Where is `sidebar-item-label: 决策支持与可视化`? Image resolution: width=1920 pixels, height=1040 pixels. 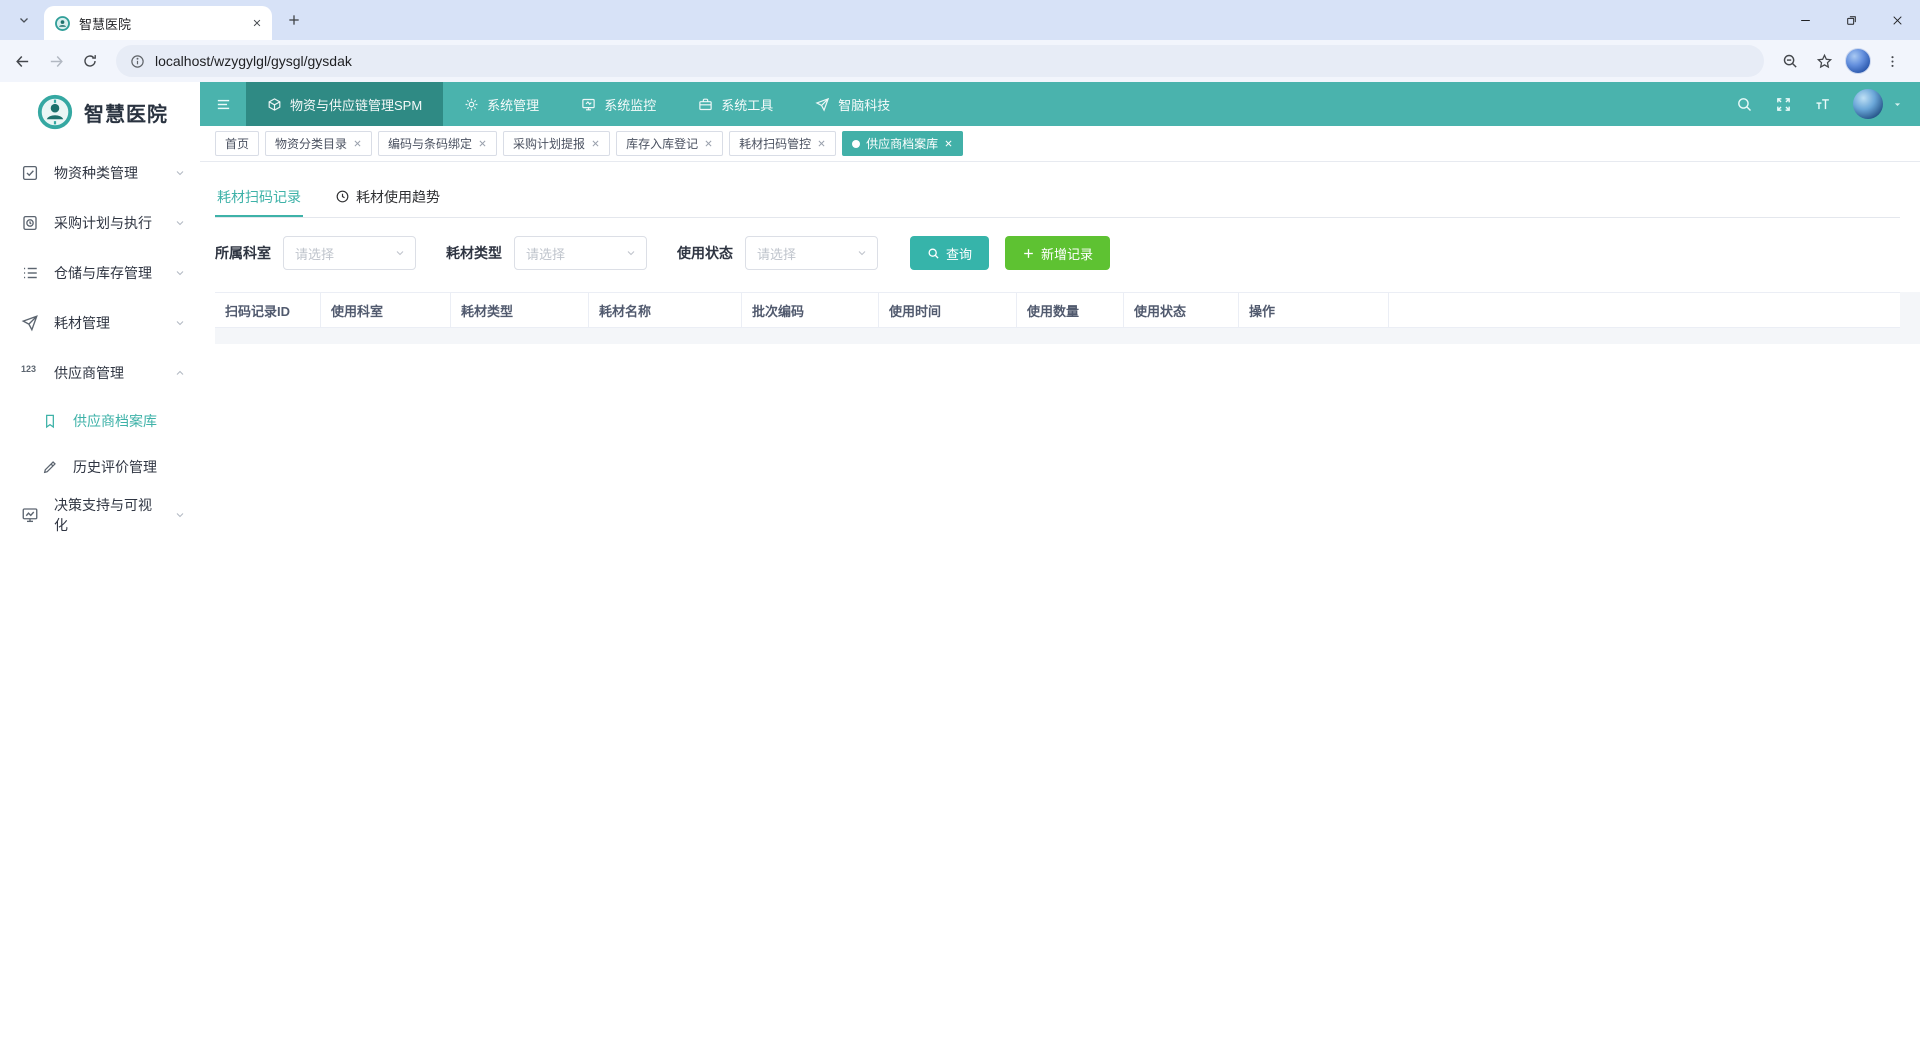 sidebar-item-label: 决策支持与可视化 is located at coordinates (103, 515).